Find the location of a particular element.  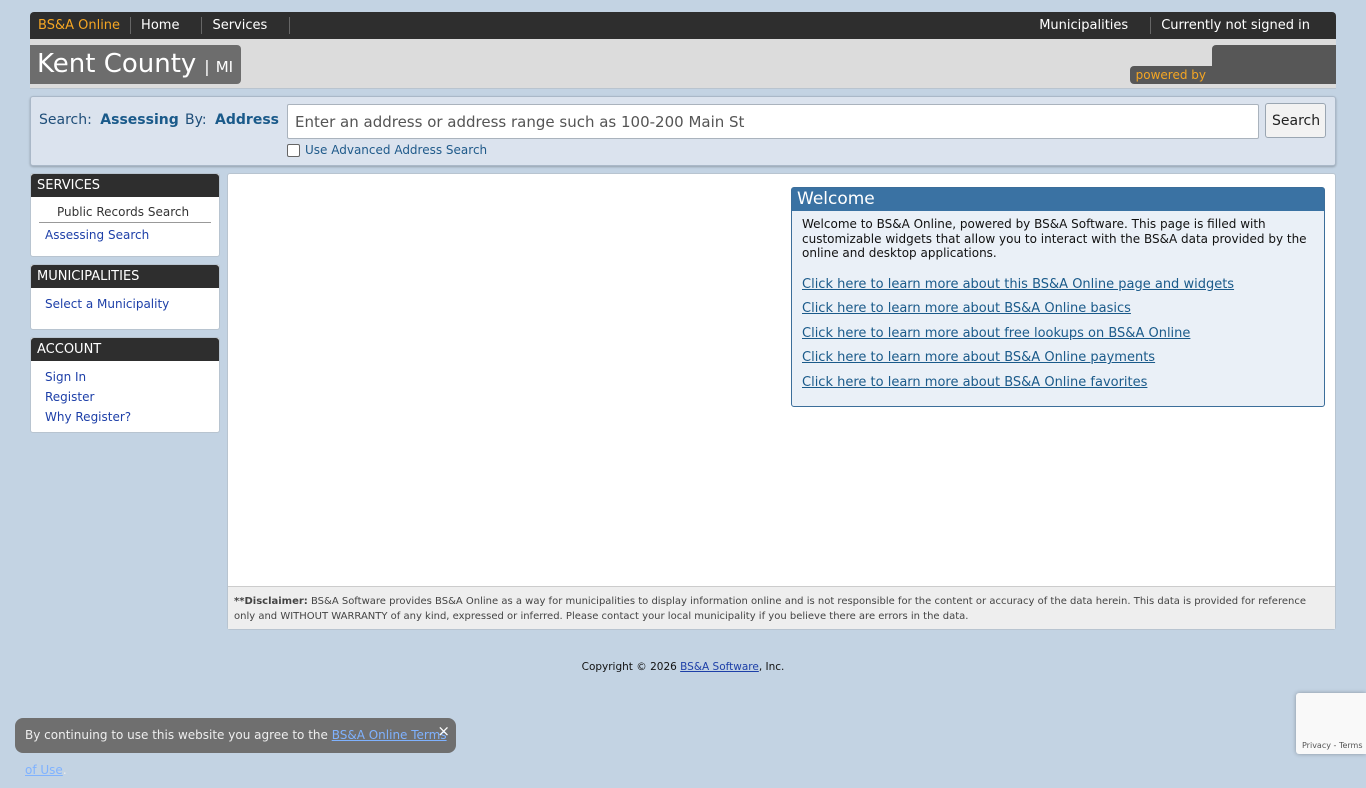

nav-services: Services is located at coordinates (246, 25).